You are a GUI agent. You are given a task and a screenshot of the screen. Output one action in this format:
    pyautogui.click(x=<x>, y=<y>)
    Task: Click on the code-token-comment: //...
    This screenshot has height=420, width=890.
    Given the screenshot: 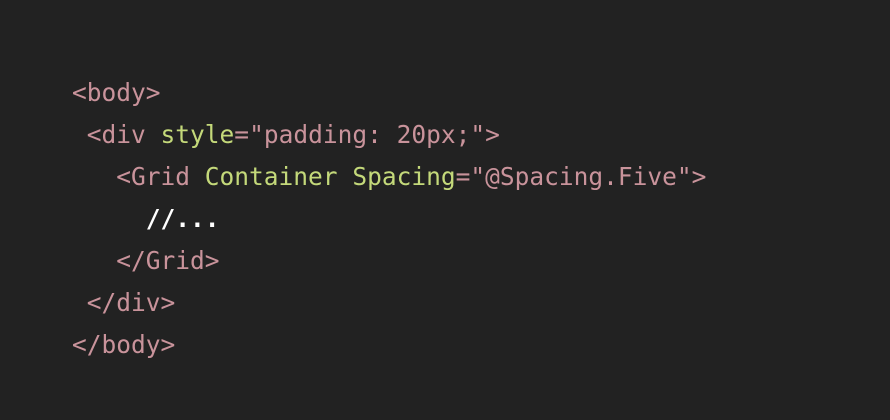 What is the action you would take?
    pyautogui.click(x=182, y=218)
    